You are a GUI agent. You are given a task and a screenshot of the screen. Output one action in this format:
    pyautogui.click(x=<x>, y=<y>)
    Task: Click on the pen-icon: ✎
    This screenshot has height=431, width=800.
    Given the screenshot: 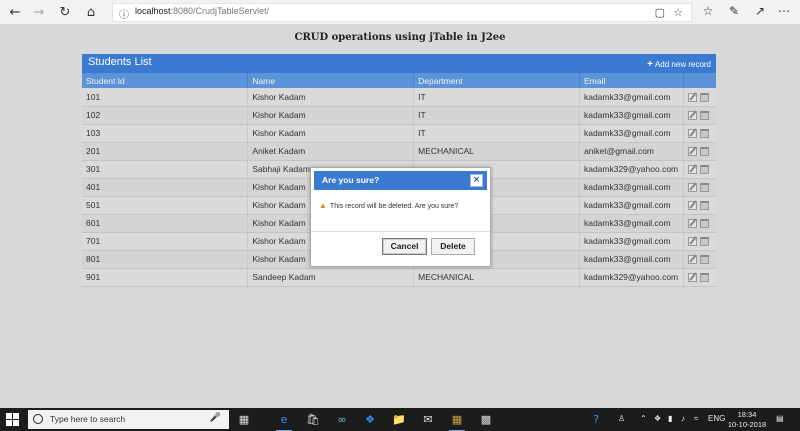 What is the action you would take?
    pyautogui.click(x=734, y=11)
    